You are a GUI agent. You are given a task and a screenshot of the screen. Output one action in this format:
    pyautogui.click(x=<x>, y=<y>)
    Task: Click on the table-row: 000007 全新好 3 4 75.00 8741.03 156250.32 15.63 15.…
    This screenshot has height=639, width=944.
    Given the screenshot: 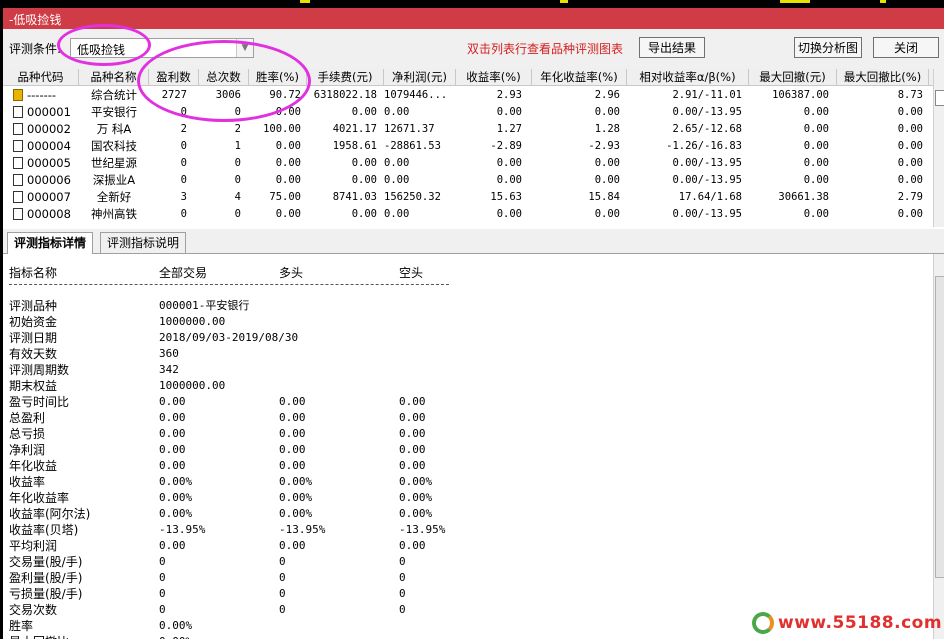 What is the action you would take?
    pyautogui.click(x=468, y=197)
    